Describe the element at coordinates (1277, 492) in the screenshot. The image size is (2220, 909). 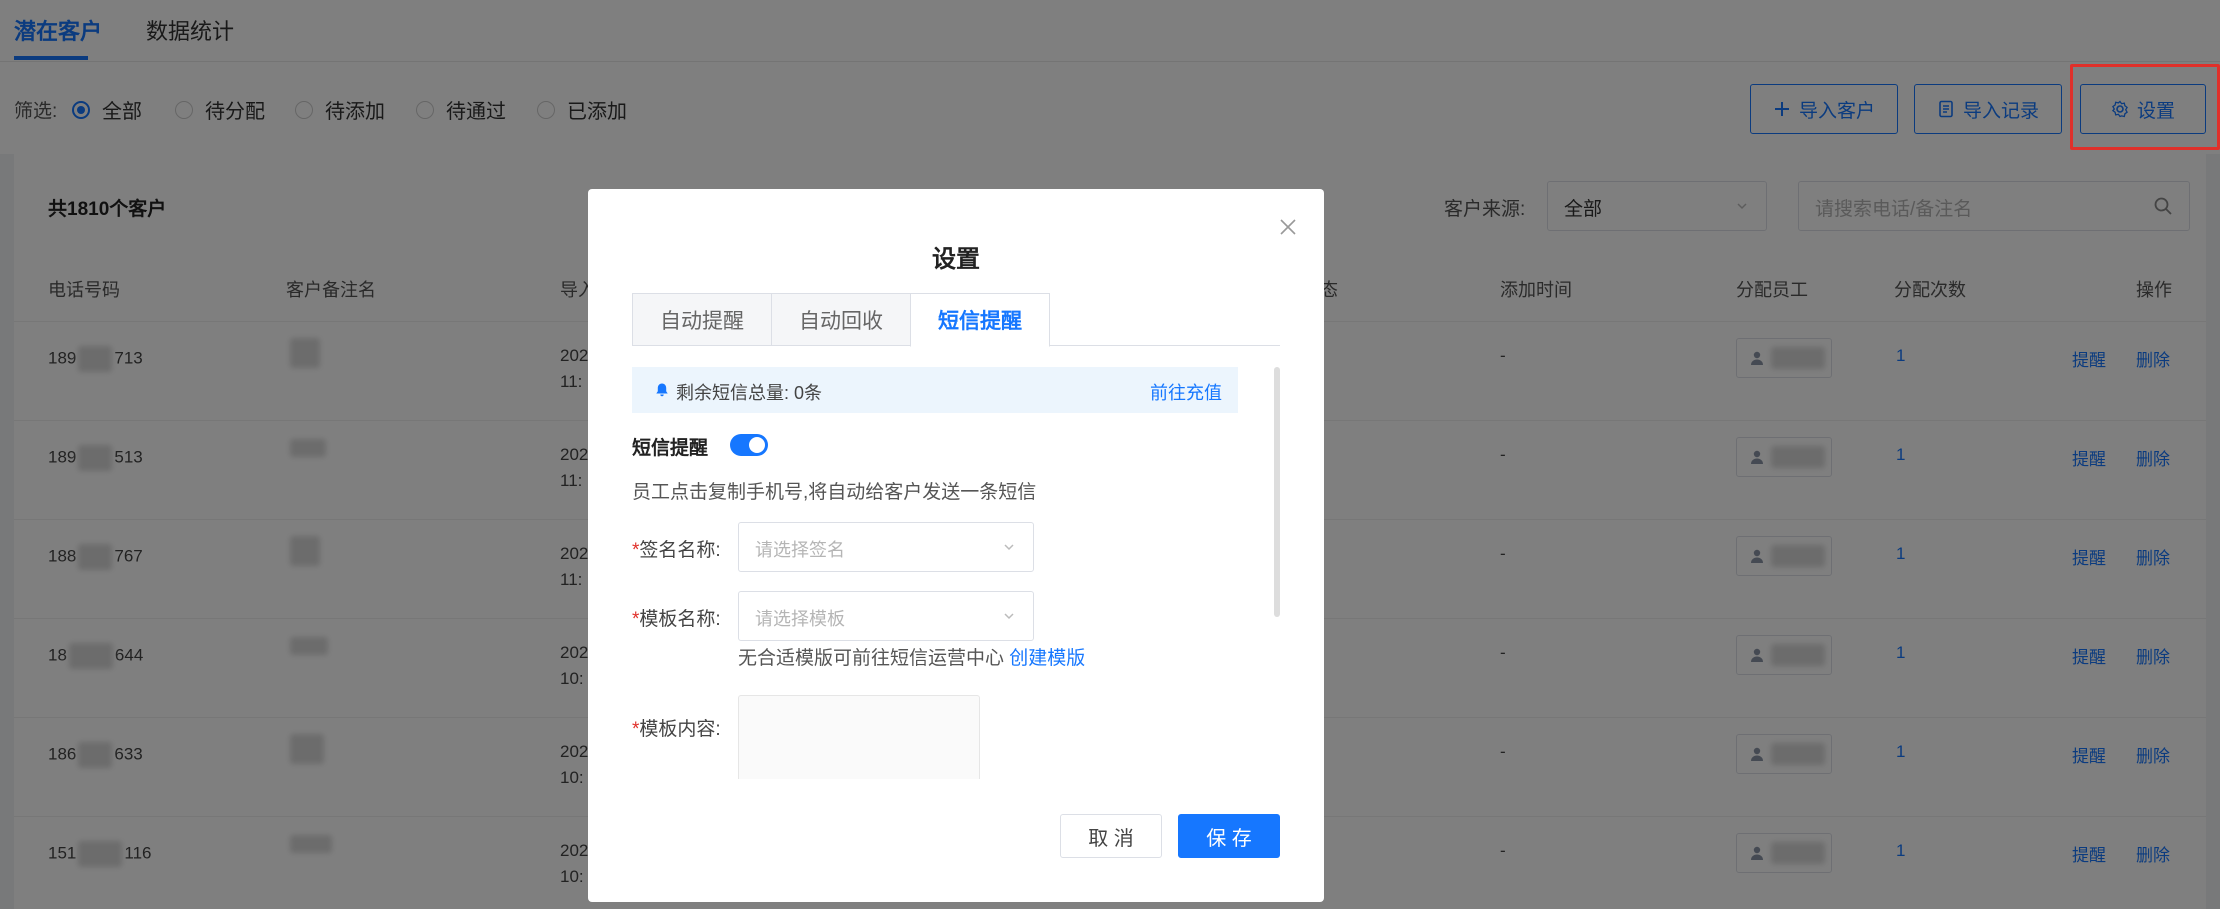
I see `modal-scrollbar` at that location.